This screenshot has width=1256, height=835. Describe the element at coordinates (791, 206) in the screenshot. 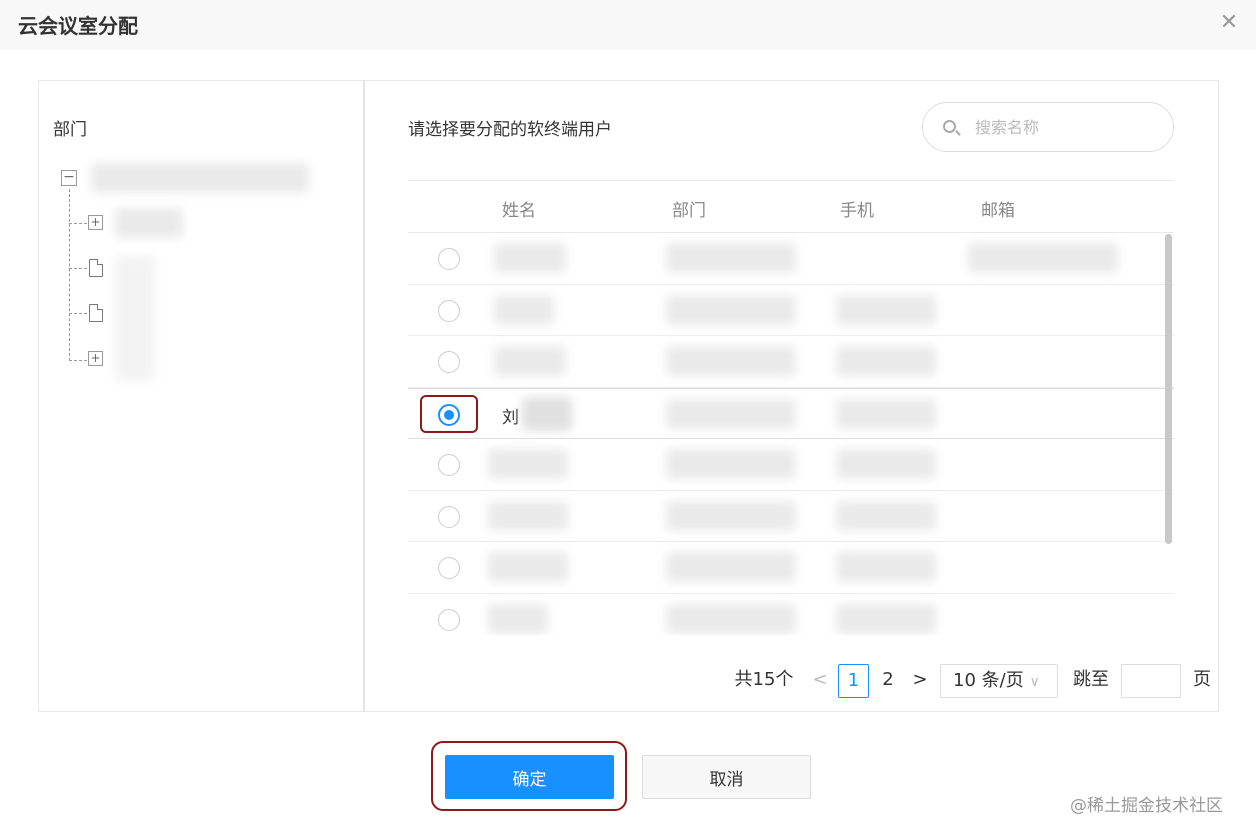

I see `table-header: 姓名 部门 手机 邮箱` at that location.